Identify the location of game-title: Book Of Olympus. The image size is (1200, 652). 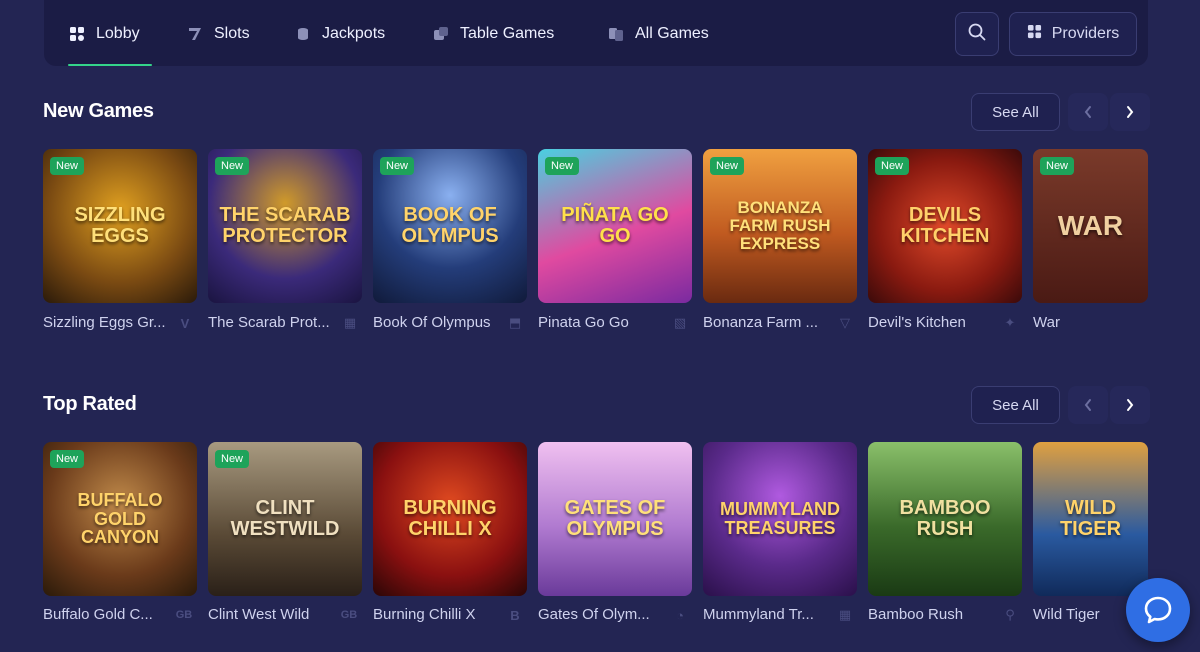
(432, 322).